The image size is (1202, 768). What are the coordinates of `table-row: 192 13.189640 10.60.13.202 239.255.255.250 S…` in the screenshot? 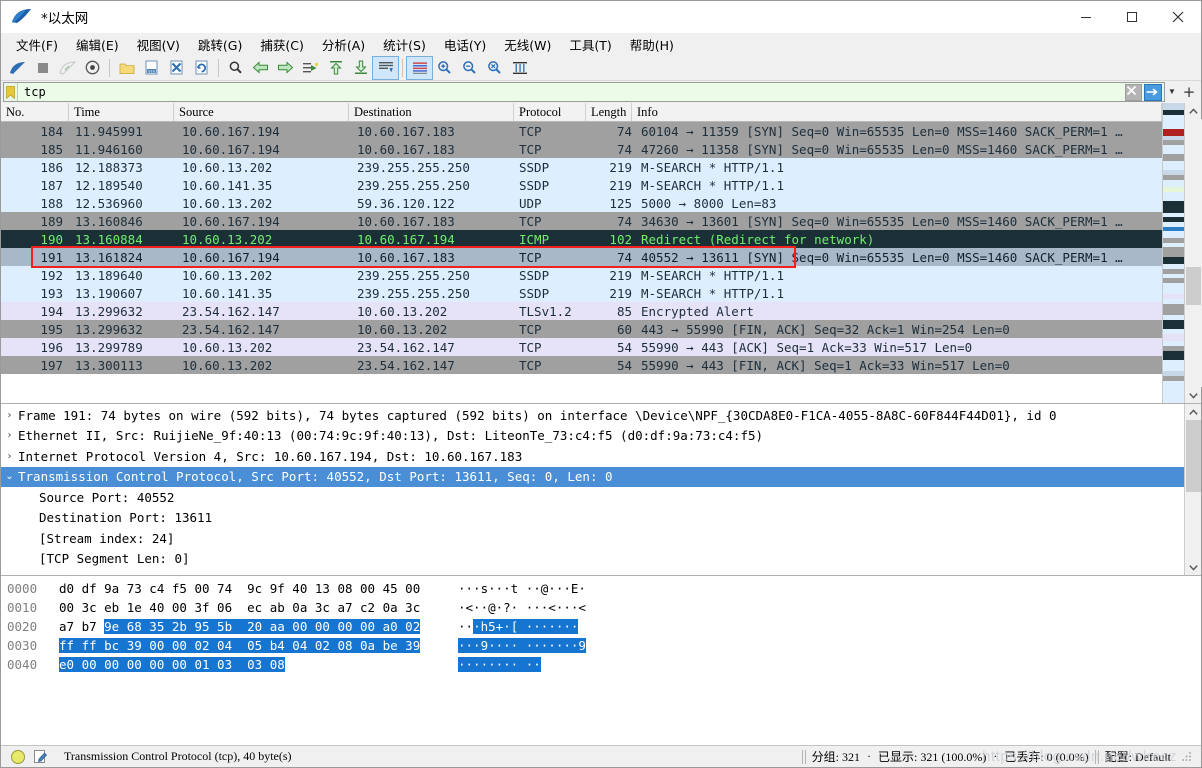 It's located at (581, 275).